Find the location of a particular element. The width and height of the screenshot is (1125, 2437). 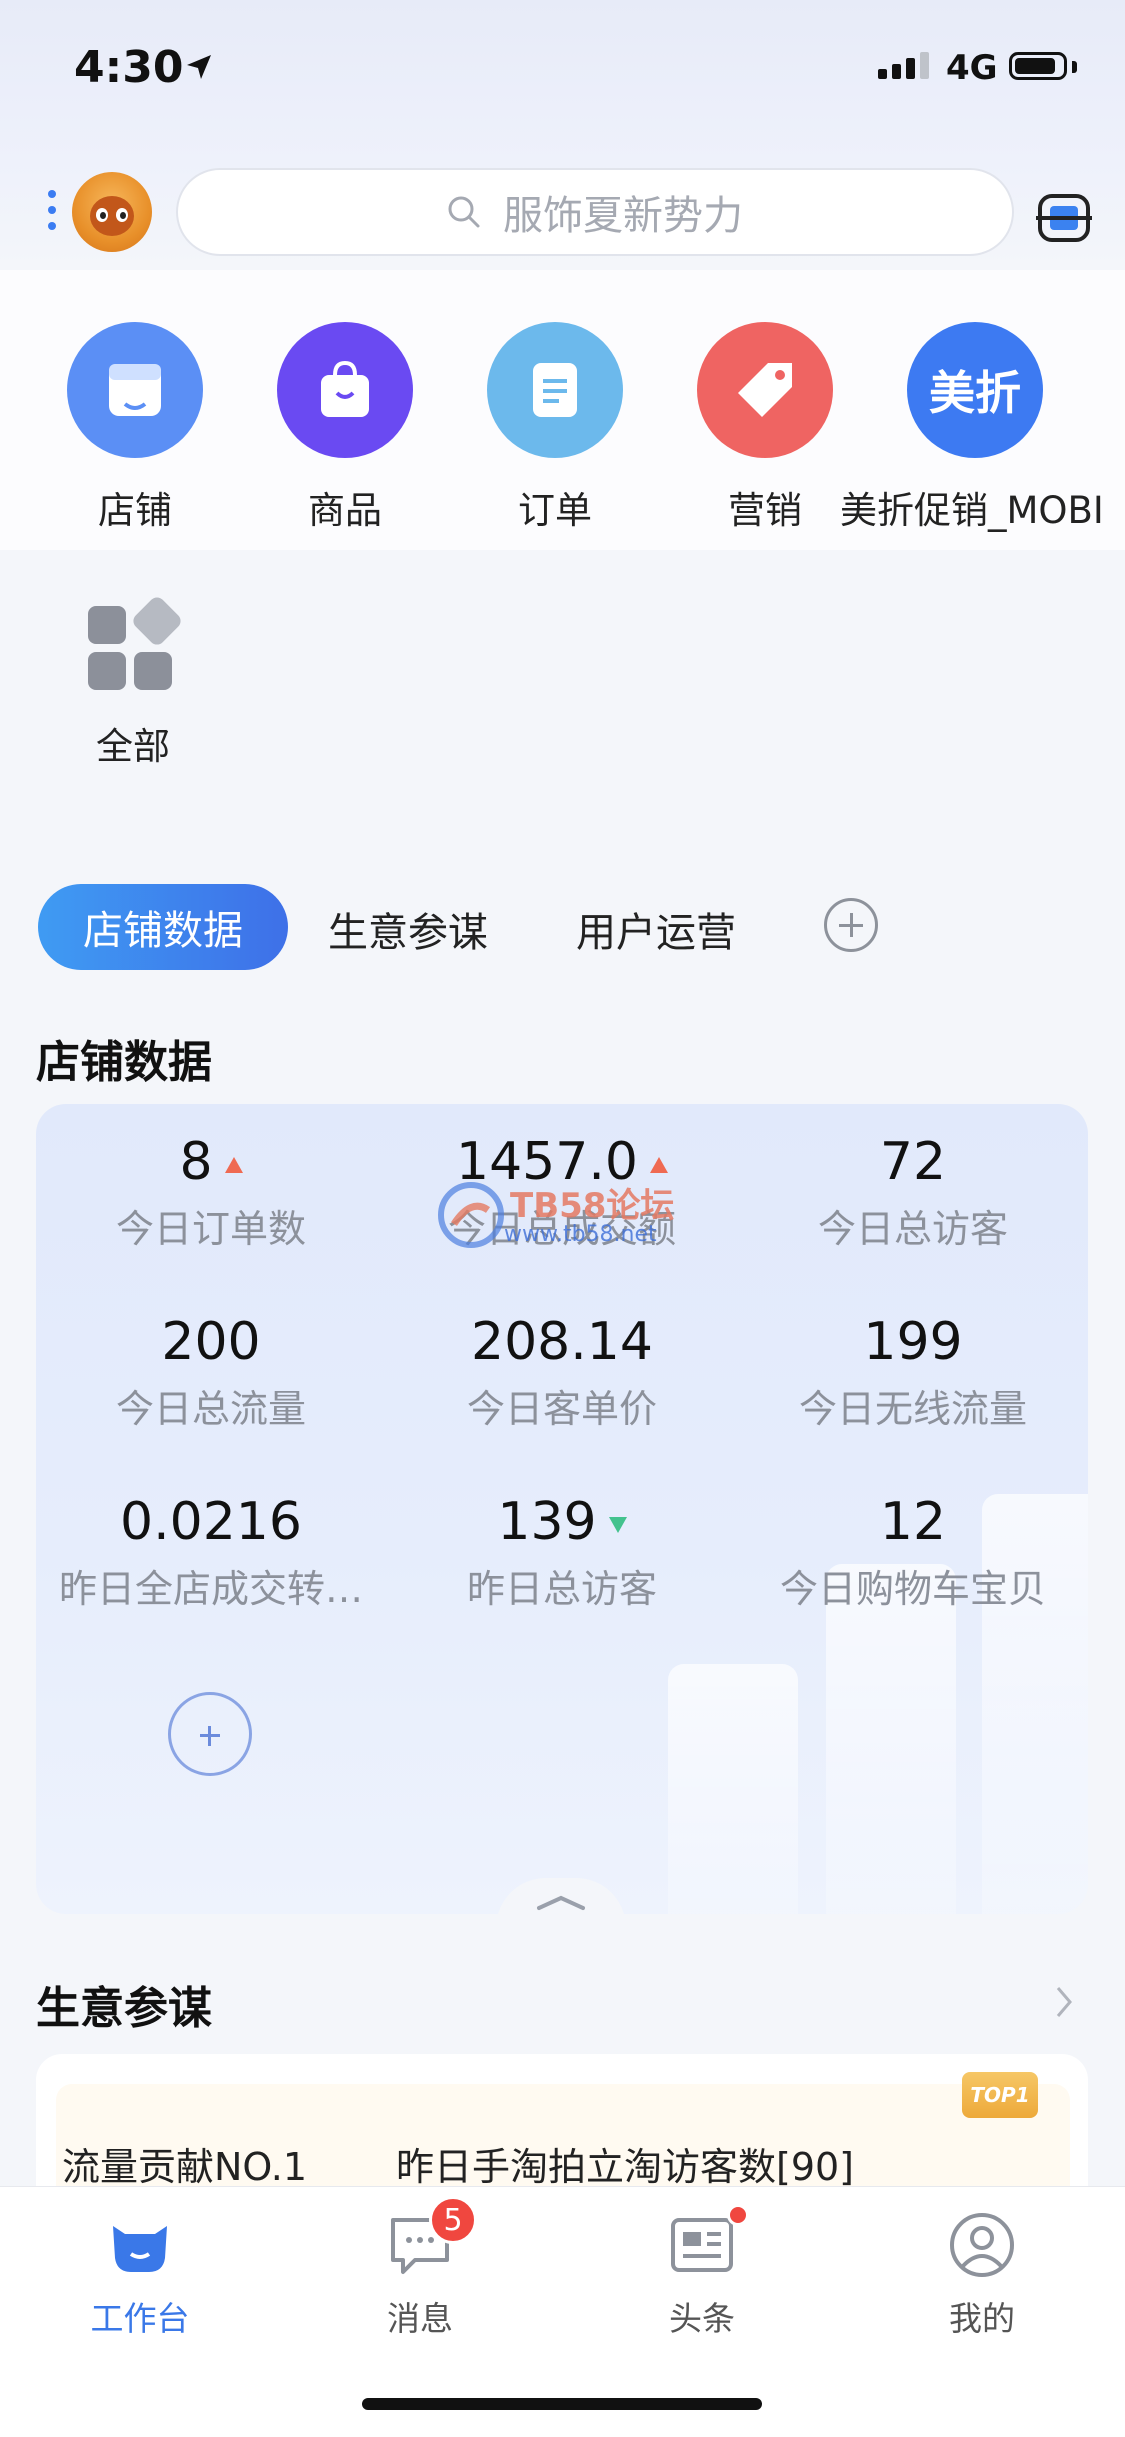

tabbar-label: 工作台 is located at coordinates (140, 2318).